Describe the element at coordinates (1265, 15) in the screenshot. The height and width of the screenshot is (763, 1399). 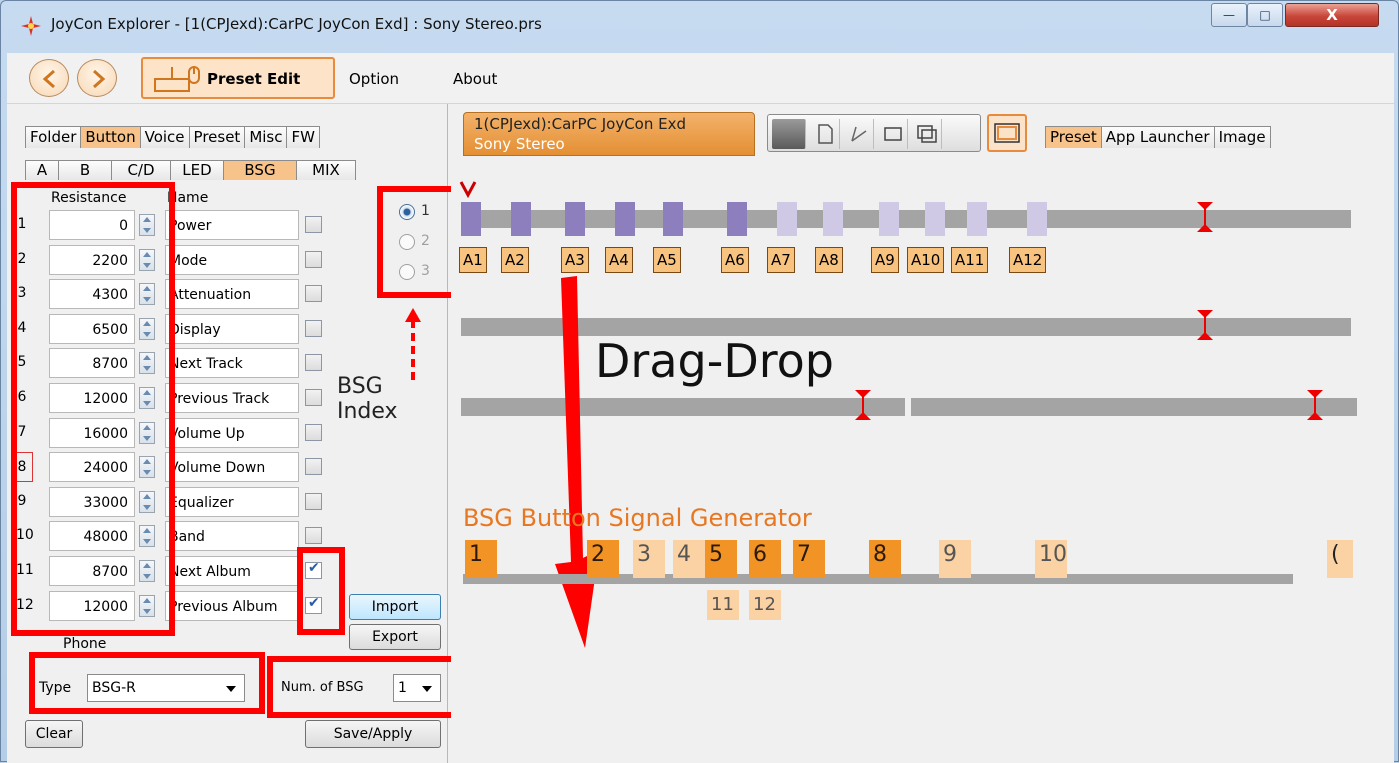
I see `maximize-button: □` at that location.